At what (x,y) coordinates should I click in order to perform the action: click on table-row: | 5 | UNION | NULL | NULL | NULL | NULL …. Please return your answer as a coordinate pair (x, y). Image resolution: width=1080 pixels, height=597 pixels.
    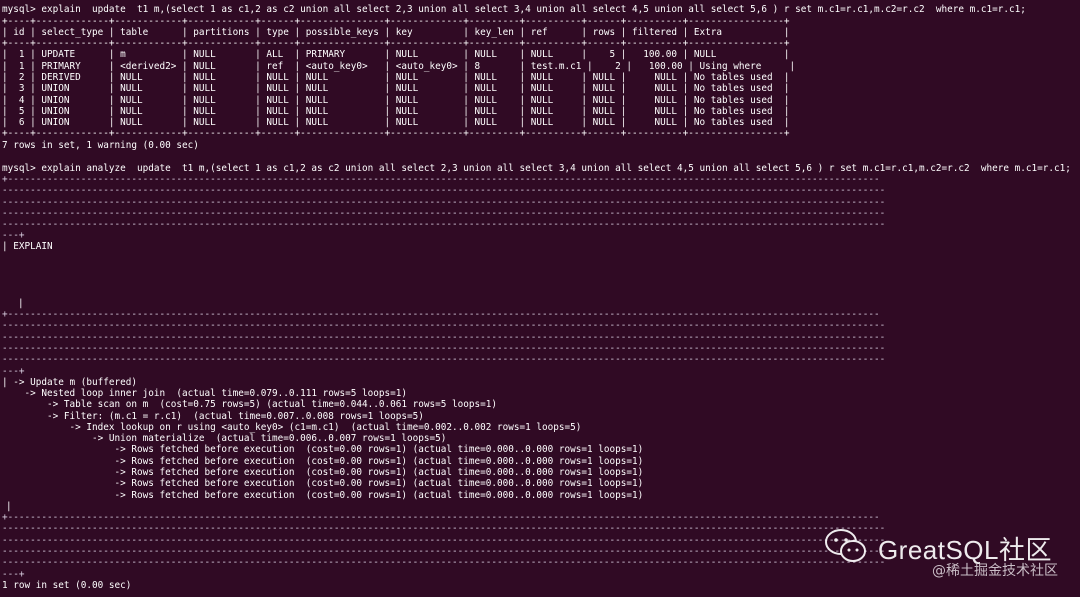
    Looking at the image, I should click on (396, 111).